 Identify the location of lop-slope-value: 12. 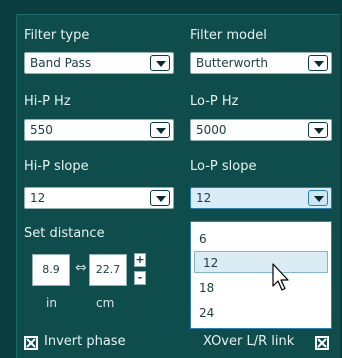
(204, 198).